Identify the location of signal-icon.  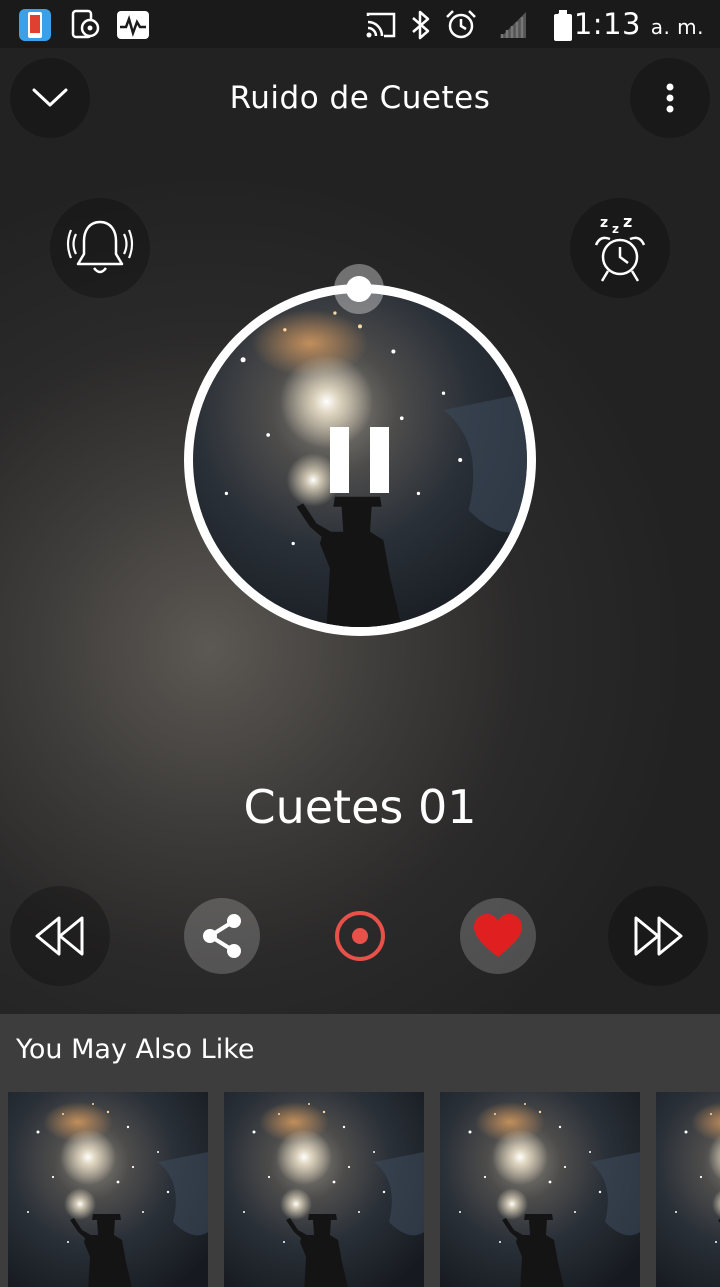
(513, 24).